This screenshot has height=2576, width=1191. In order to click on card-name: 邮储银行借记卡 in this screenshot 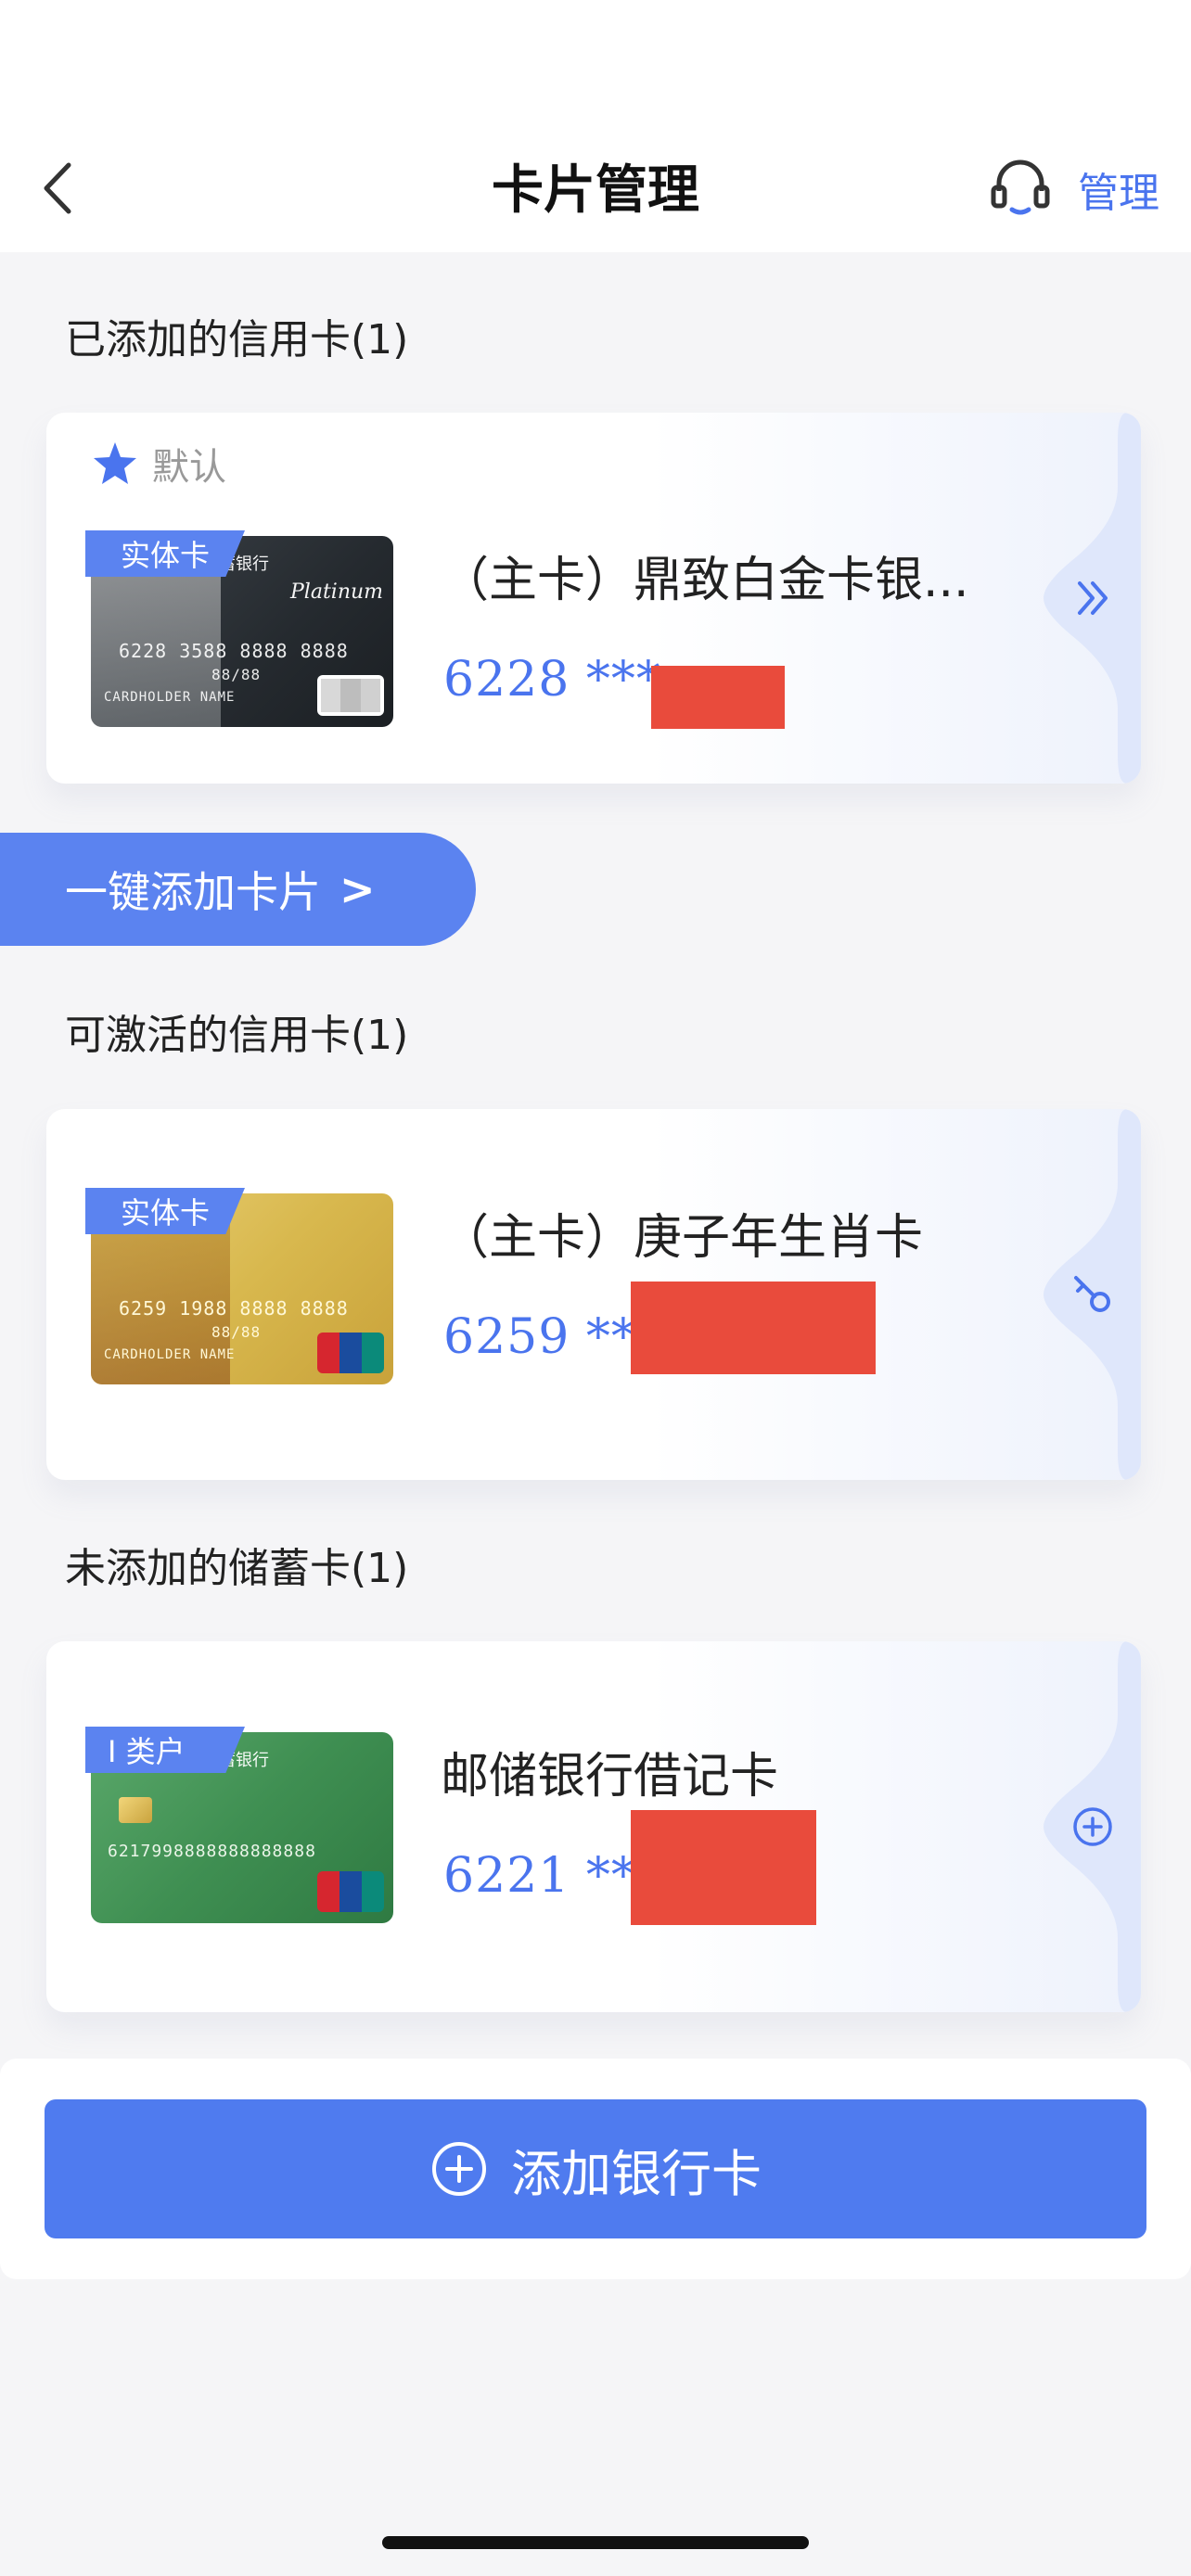, I will do `click(610, 1776)`.